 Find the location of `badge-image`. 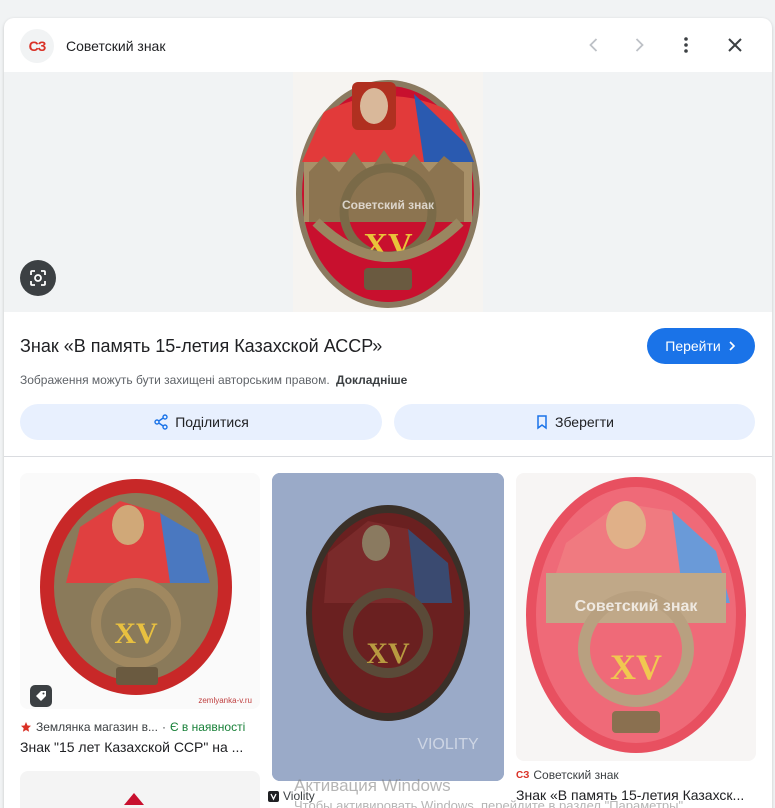

badge-image is located at coordinates (134, 799).